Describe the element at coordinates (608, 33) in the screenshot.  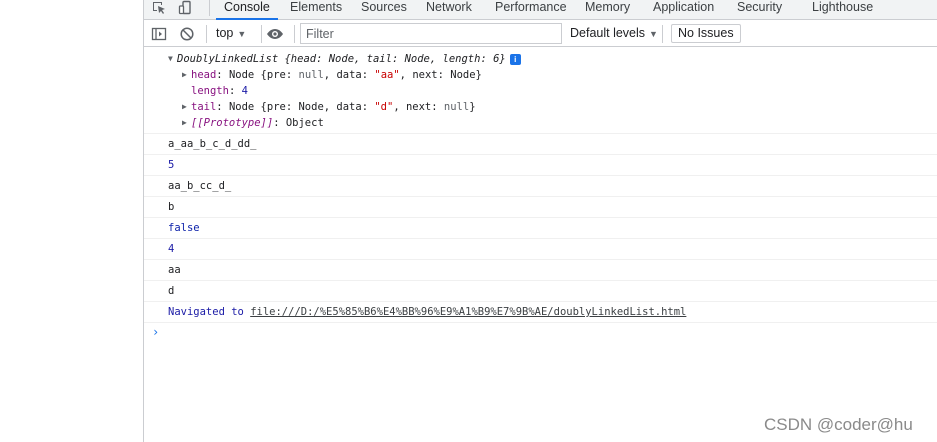
I see `log-levels-label: Default levels` at that location.